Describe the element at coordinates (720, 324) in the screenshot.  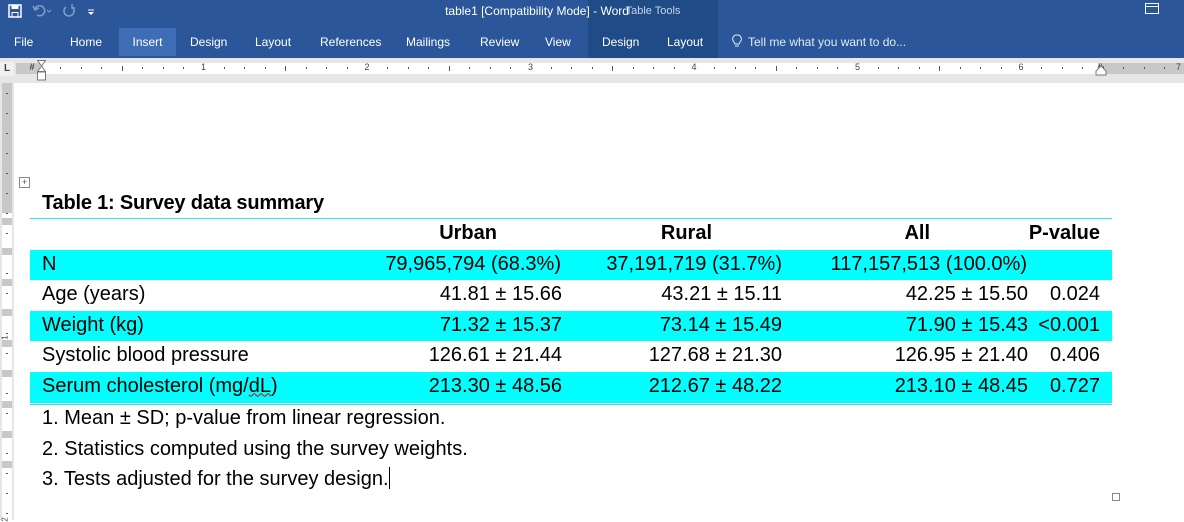
I see `cell-rural: 73.14 ± 15.49` at that location.